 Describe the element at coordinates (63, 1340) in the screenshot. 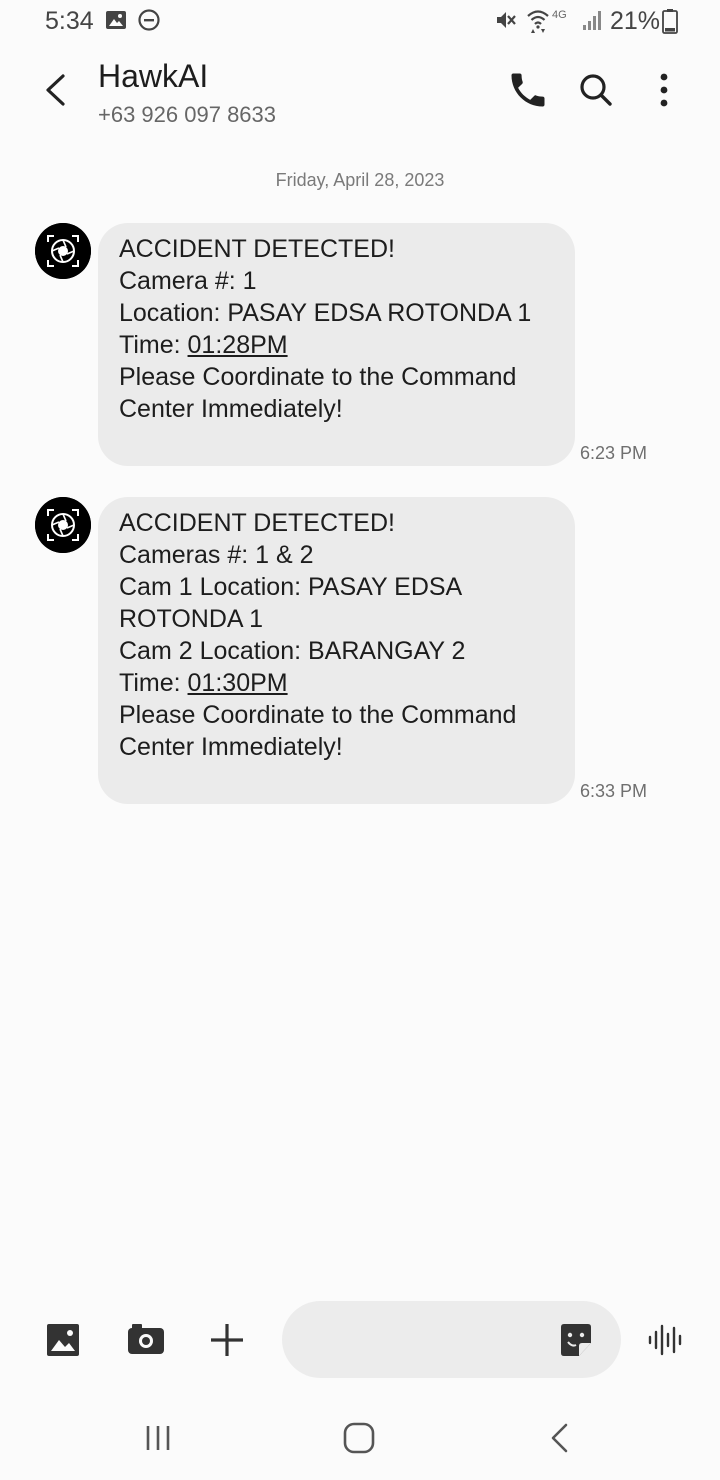

I see `gallery-icon` at that location.